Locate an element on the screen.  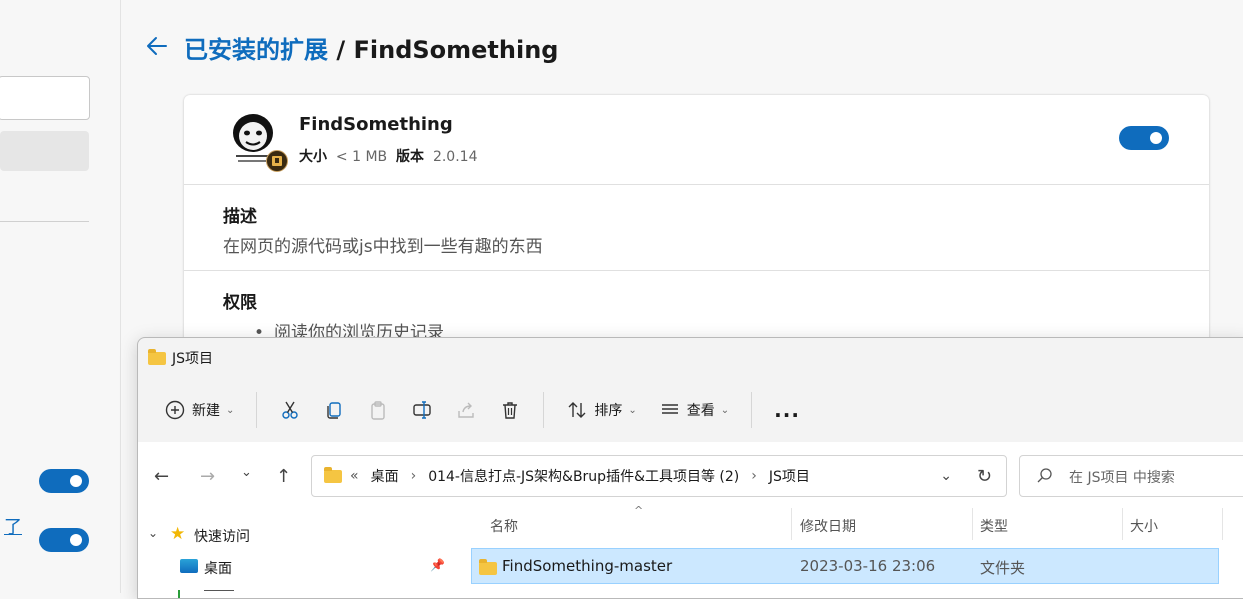
sort-indicator-icon: ^ is located at coordinates (639, 510).